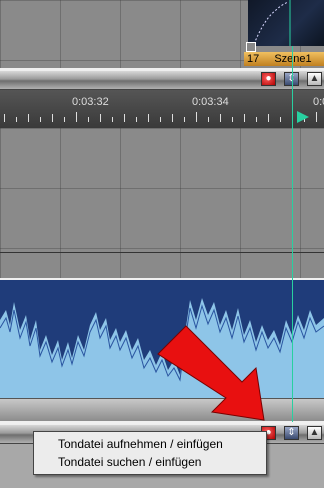 The height and width of the screenshot is (488, 324). Describe the element at coordinates (162, 252) in the screenshot. I see `track-divider` at that location.